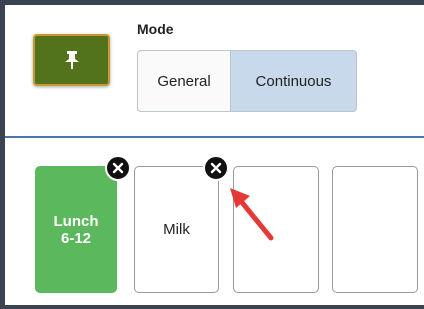  I want to click on pin-button, so click(71, 60).